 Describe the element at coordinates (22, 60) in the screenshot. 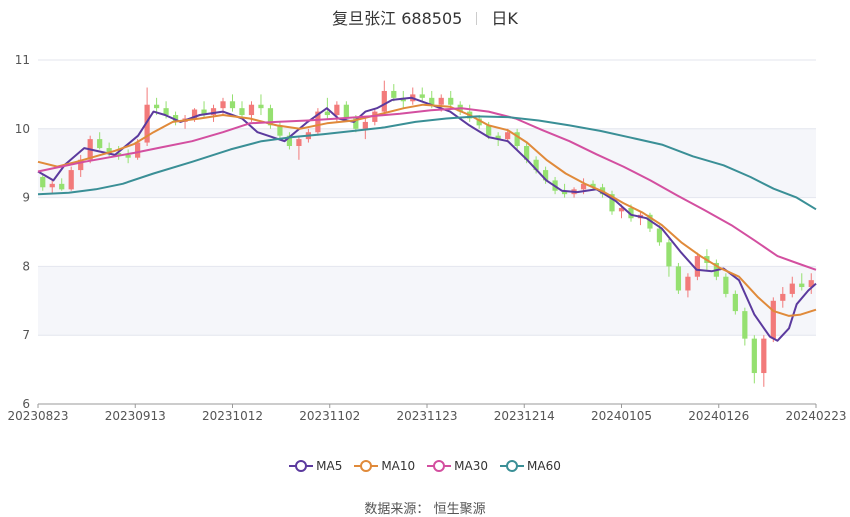

I see `y-tick-label: 11` at that location.